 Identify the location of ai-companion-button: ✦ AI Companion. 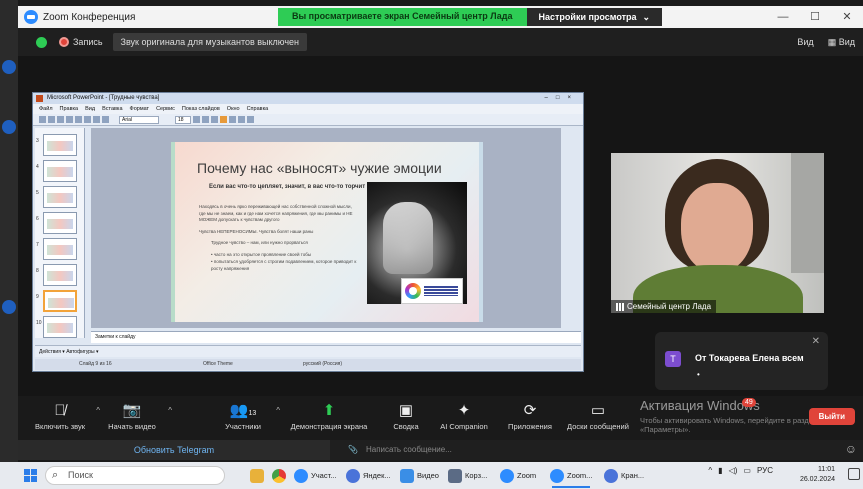
(464, 415).